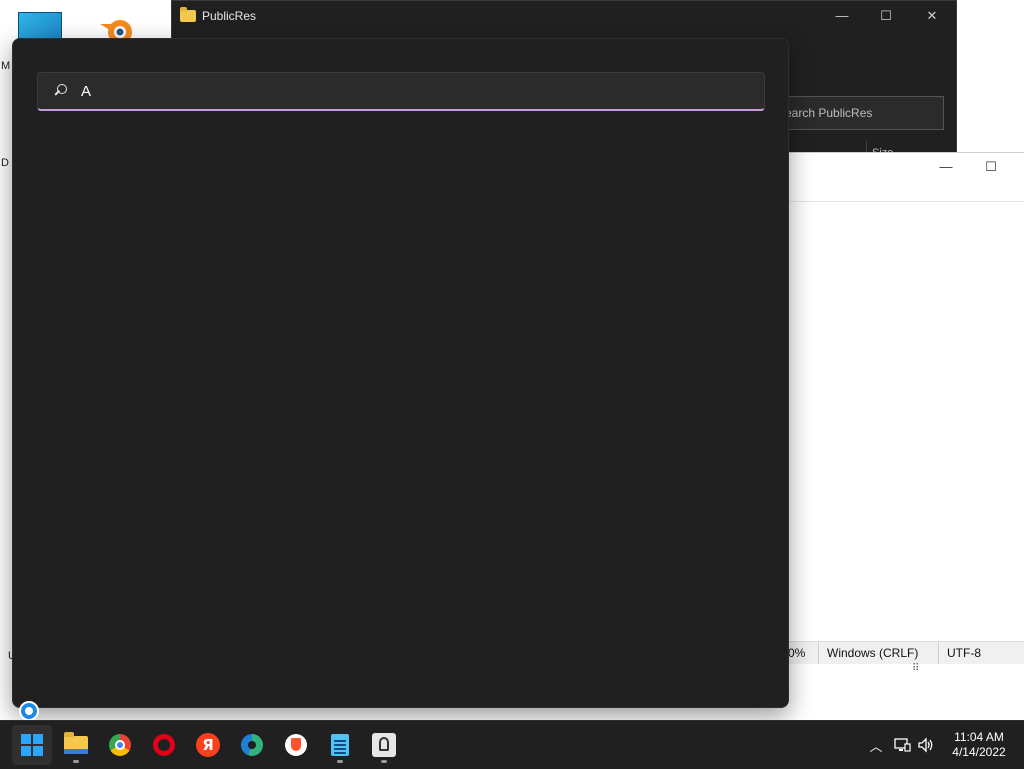 Image resolution: width=1024 pixels, height=769 pixels. I want to click on brave-icon, so click(296, 745).